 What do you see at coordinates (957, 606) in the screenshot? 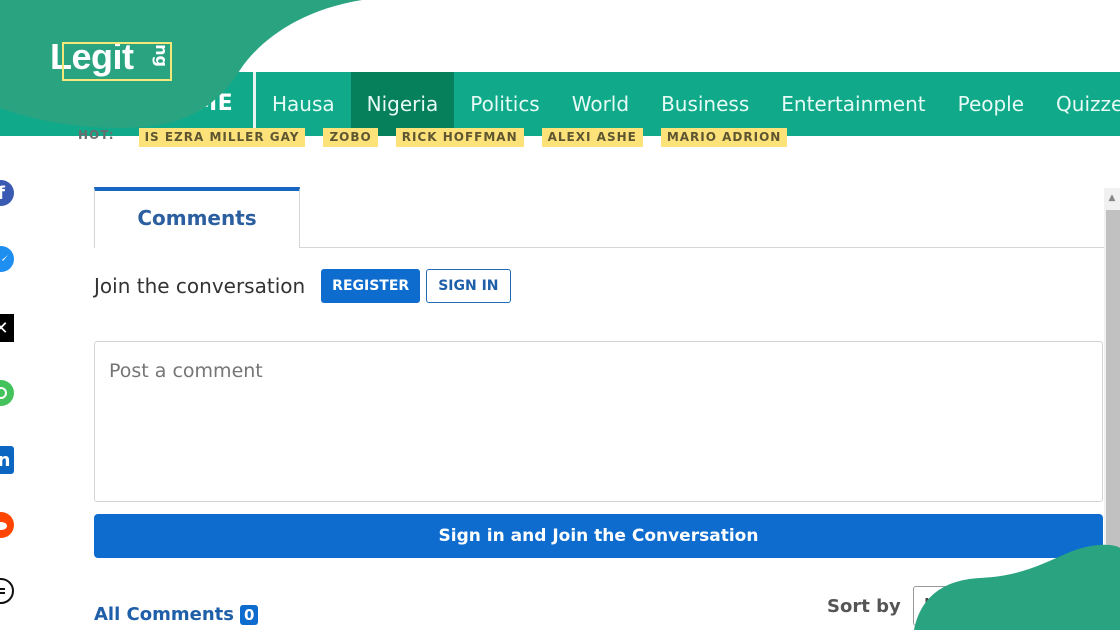
I see `sort-select: Newest` at bounding box center [957, 606].